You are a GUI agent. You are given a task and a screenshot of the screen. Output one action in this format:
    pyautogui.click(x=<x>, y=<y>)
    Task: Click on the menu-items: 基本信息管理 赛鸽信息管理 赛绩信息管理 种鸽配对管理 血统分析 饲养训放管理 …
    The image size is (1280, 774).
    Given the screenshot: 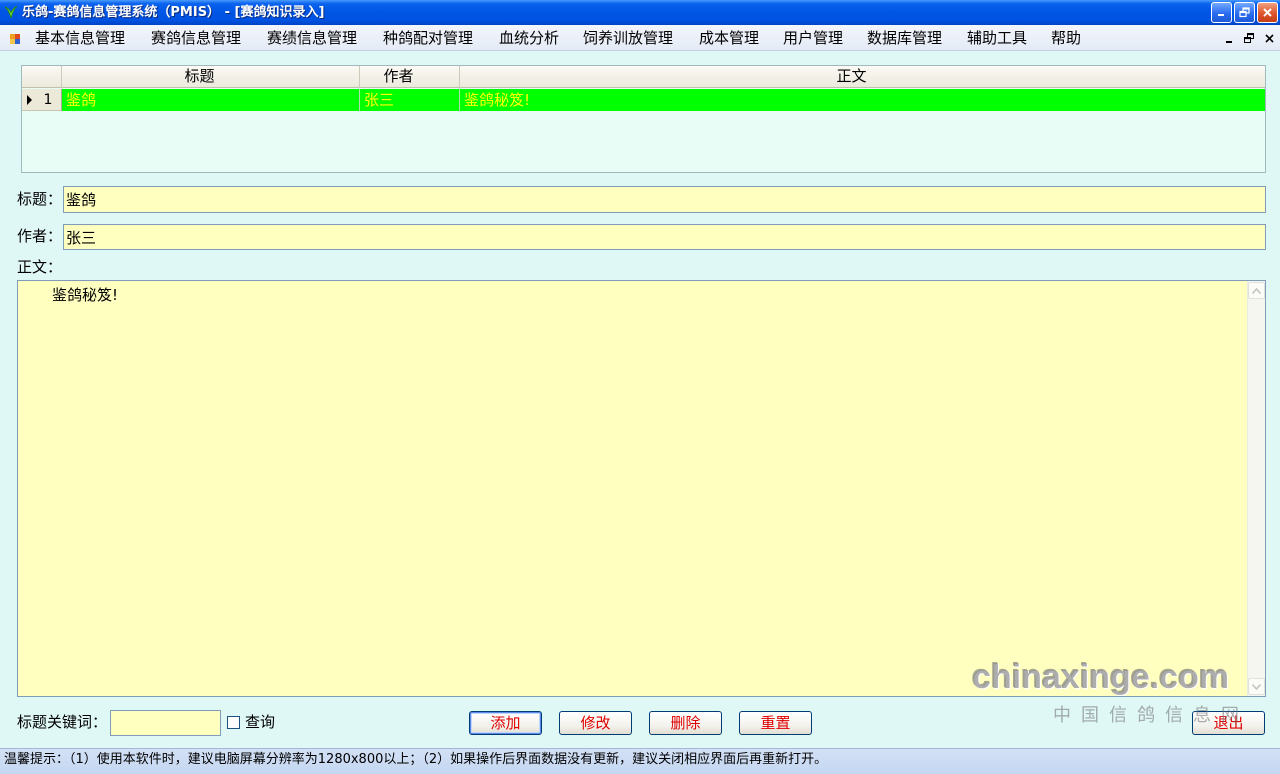 What is the action you would take?
    pyautogui.click(x=559, y=38)
    